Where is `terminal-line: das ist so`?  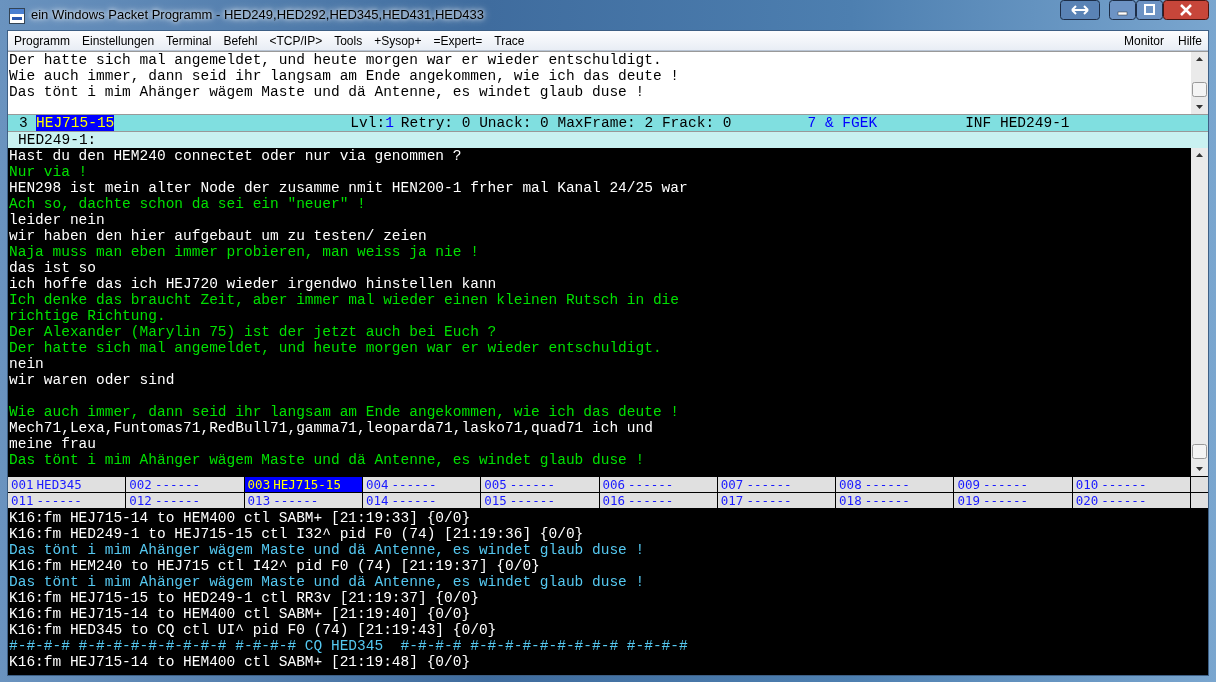
terminal-line: das ist so is located at coordinates (52, 268).